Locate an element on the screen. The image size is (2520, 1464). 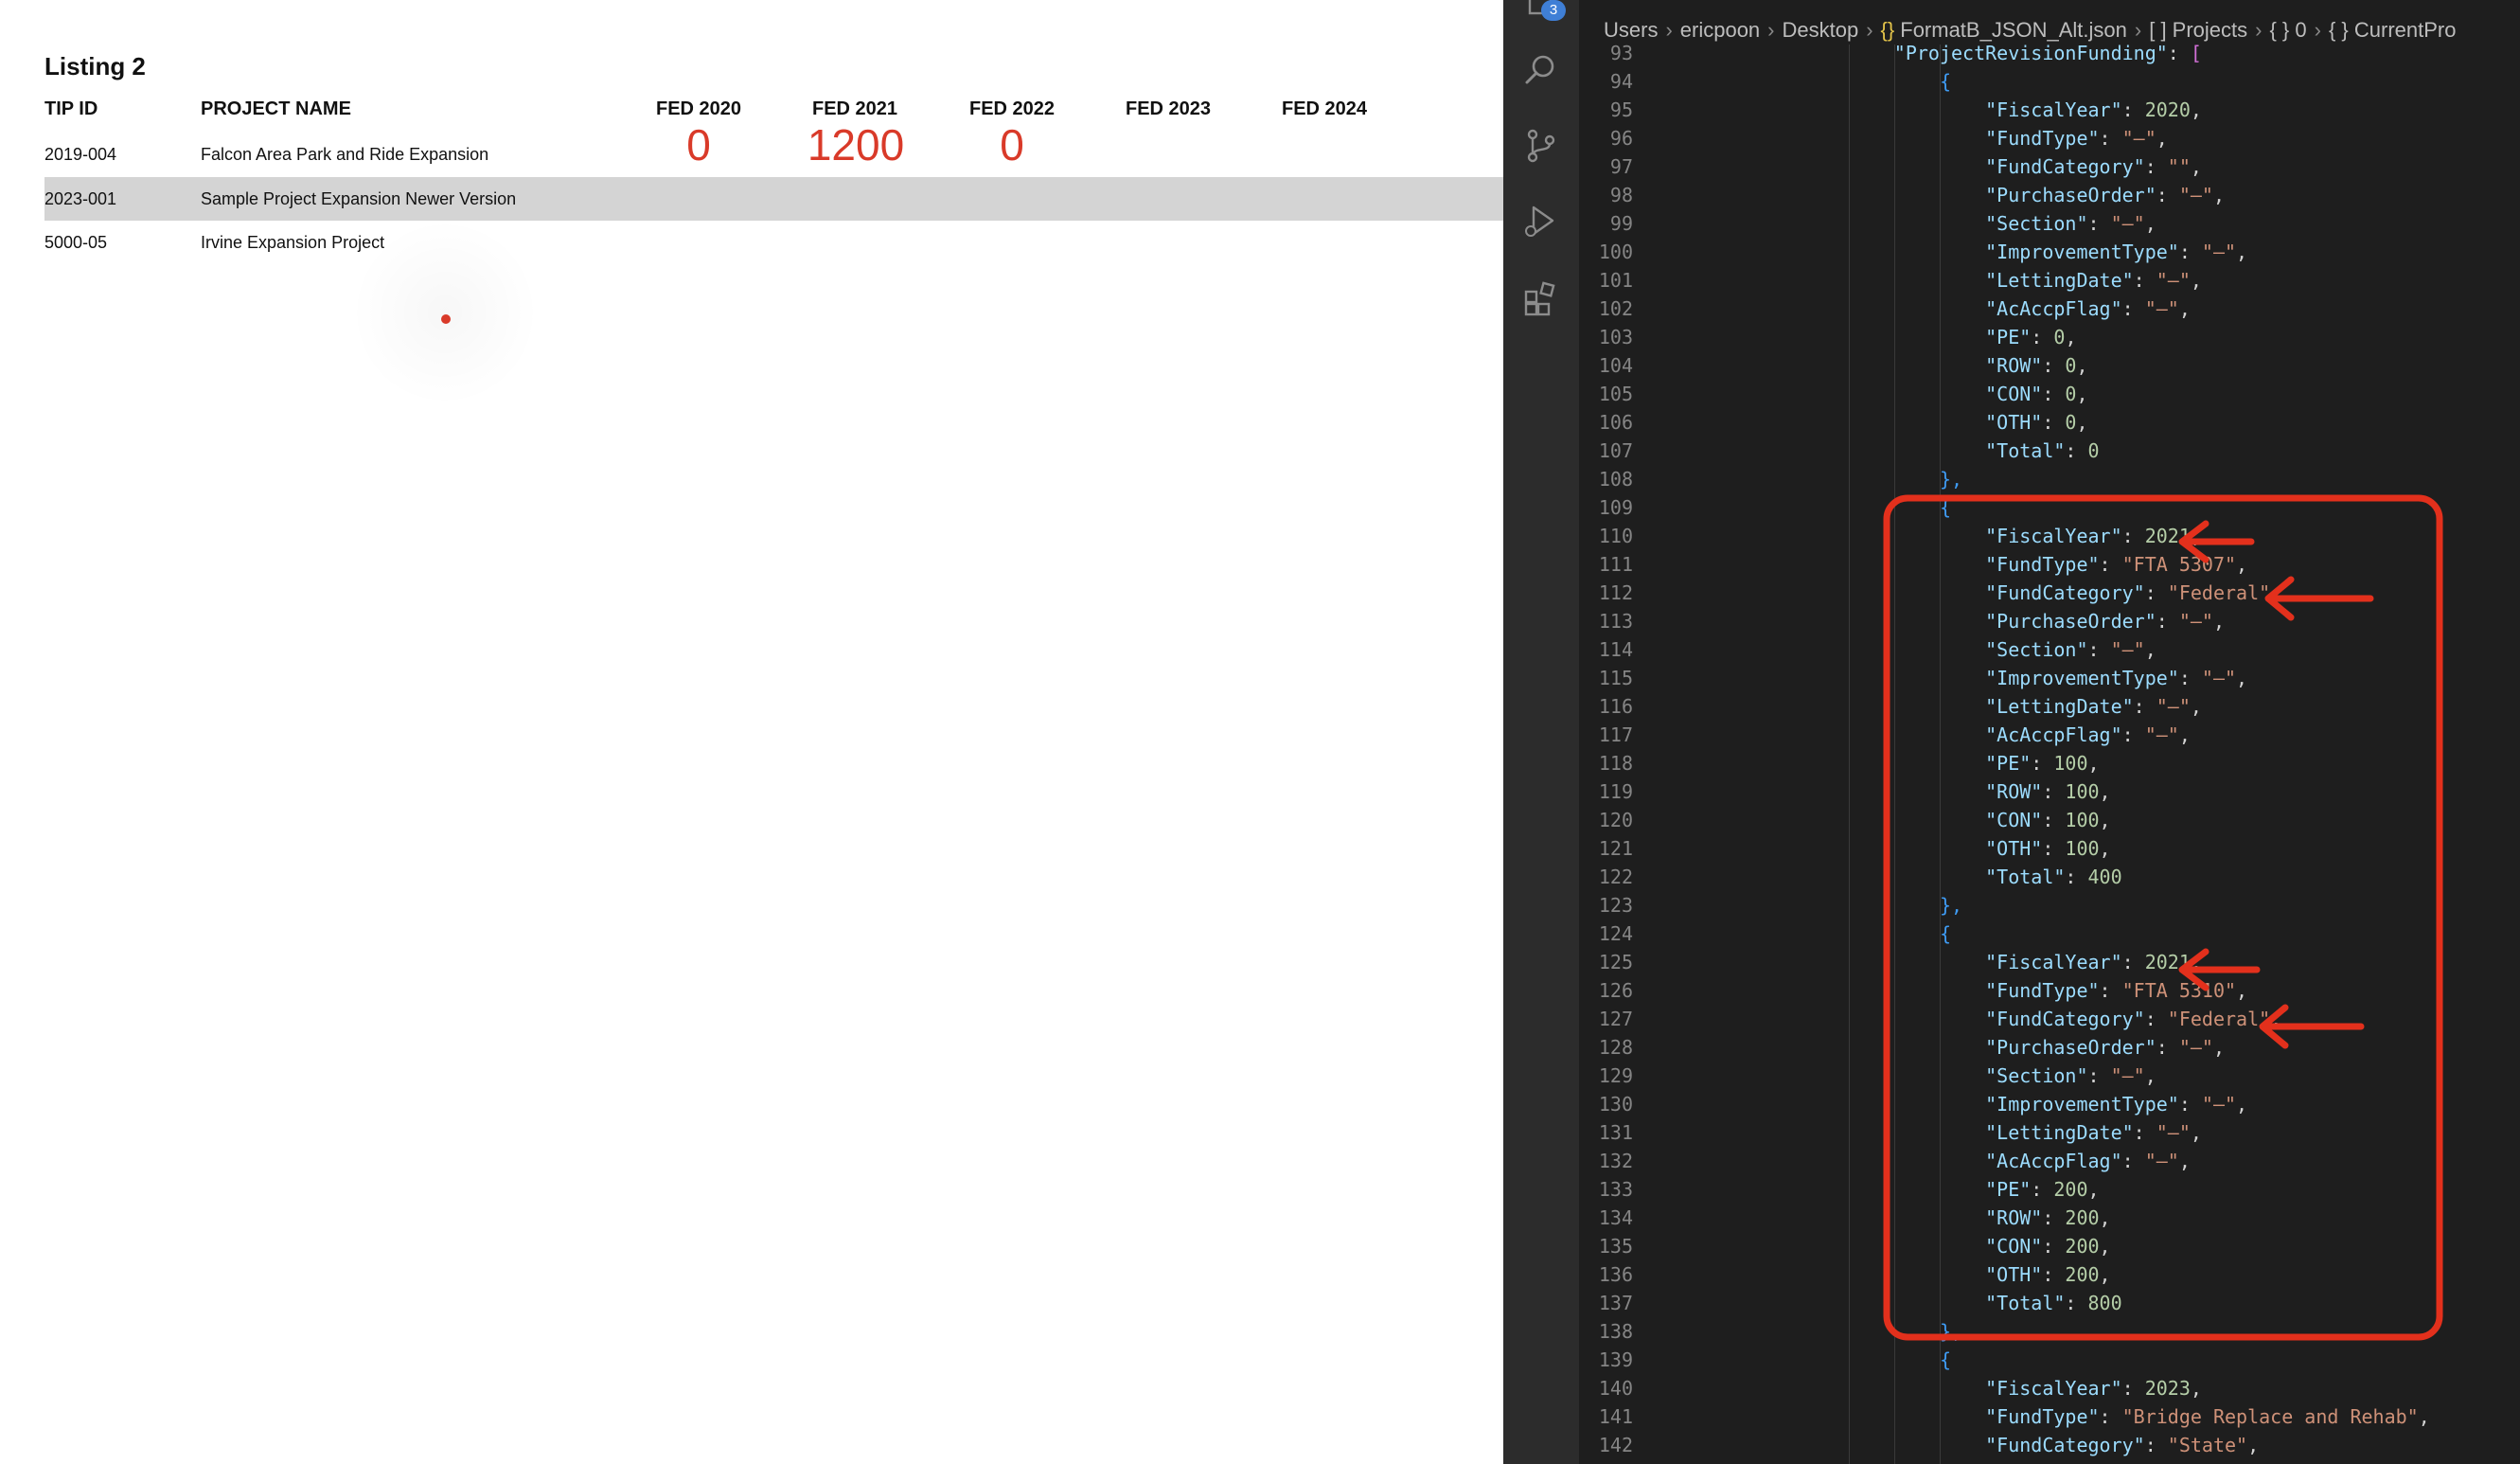
line-source: "OTH": 0, is located at coordinates (2036, 422).